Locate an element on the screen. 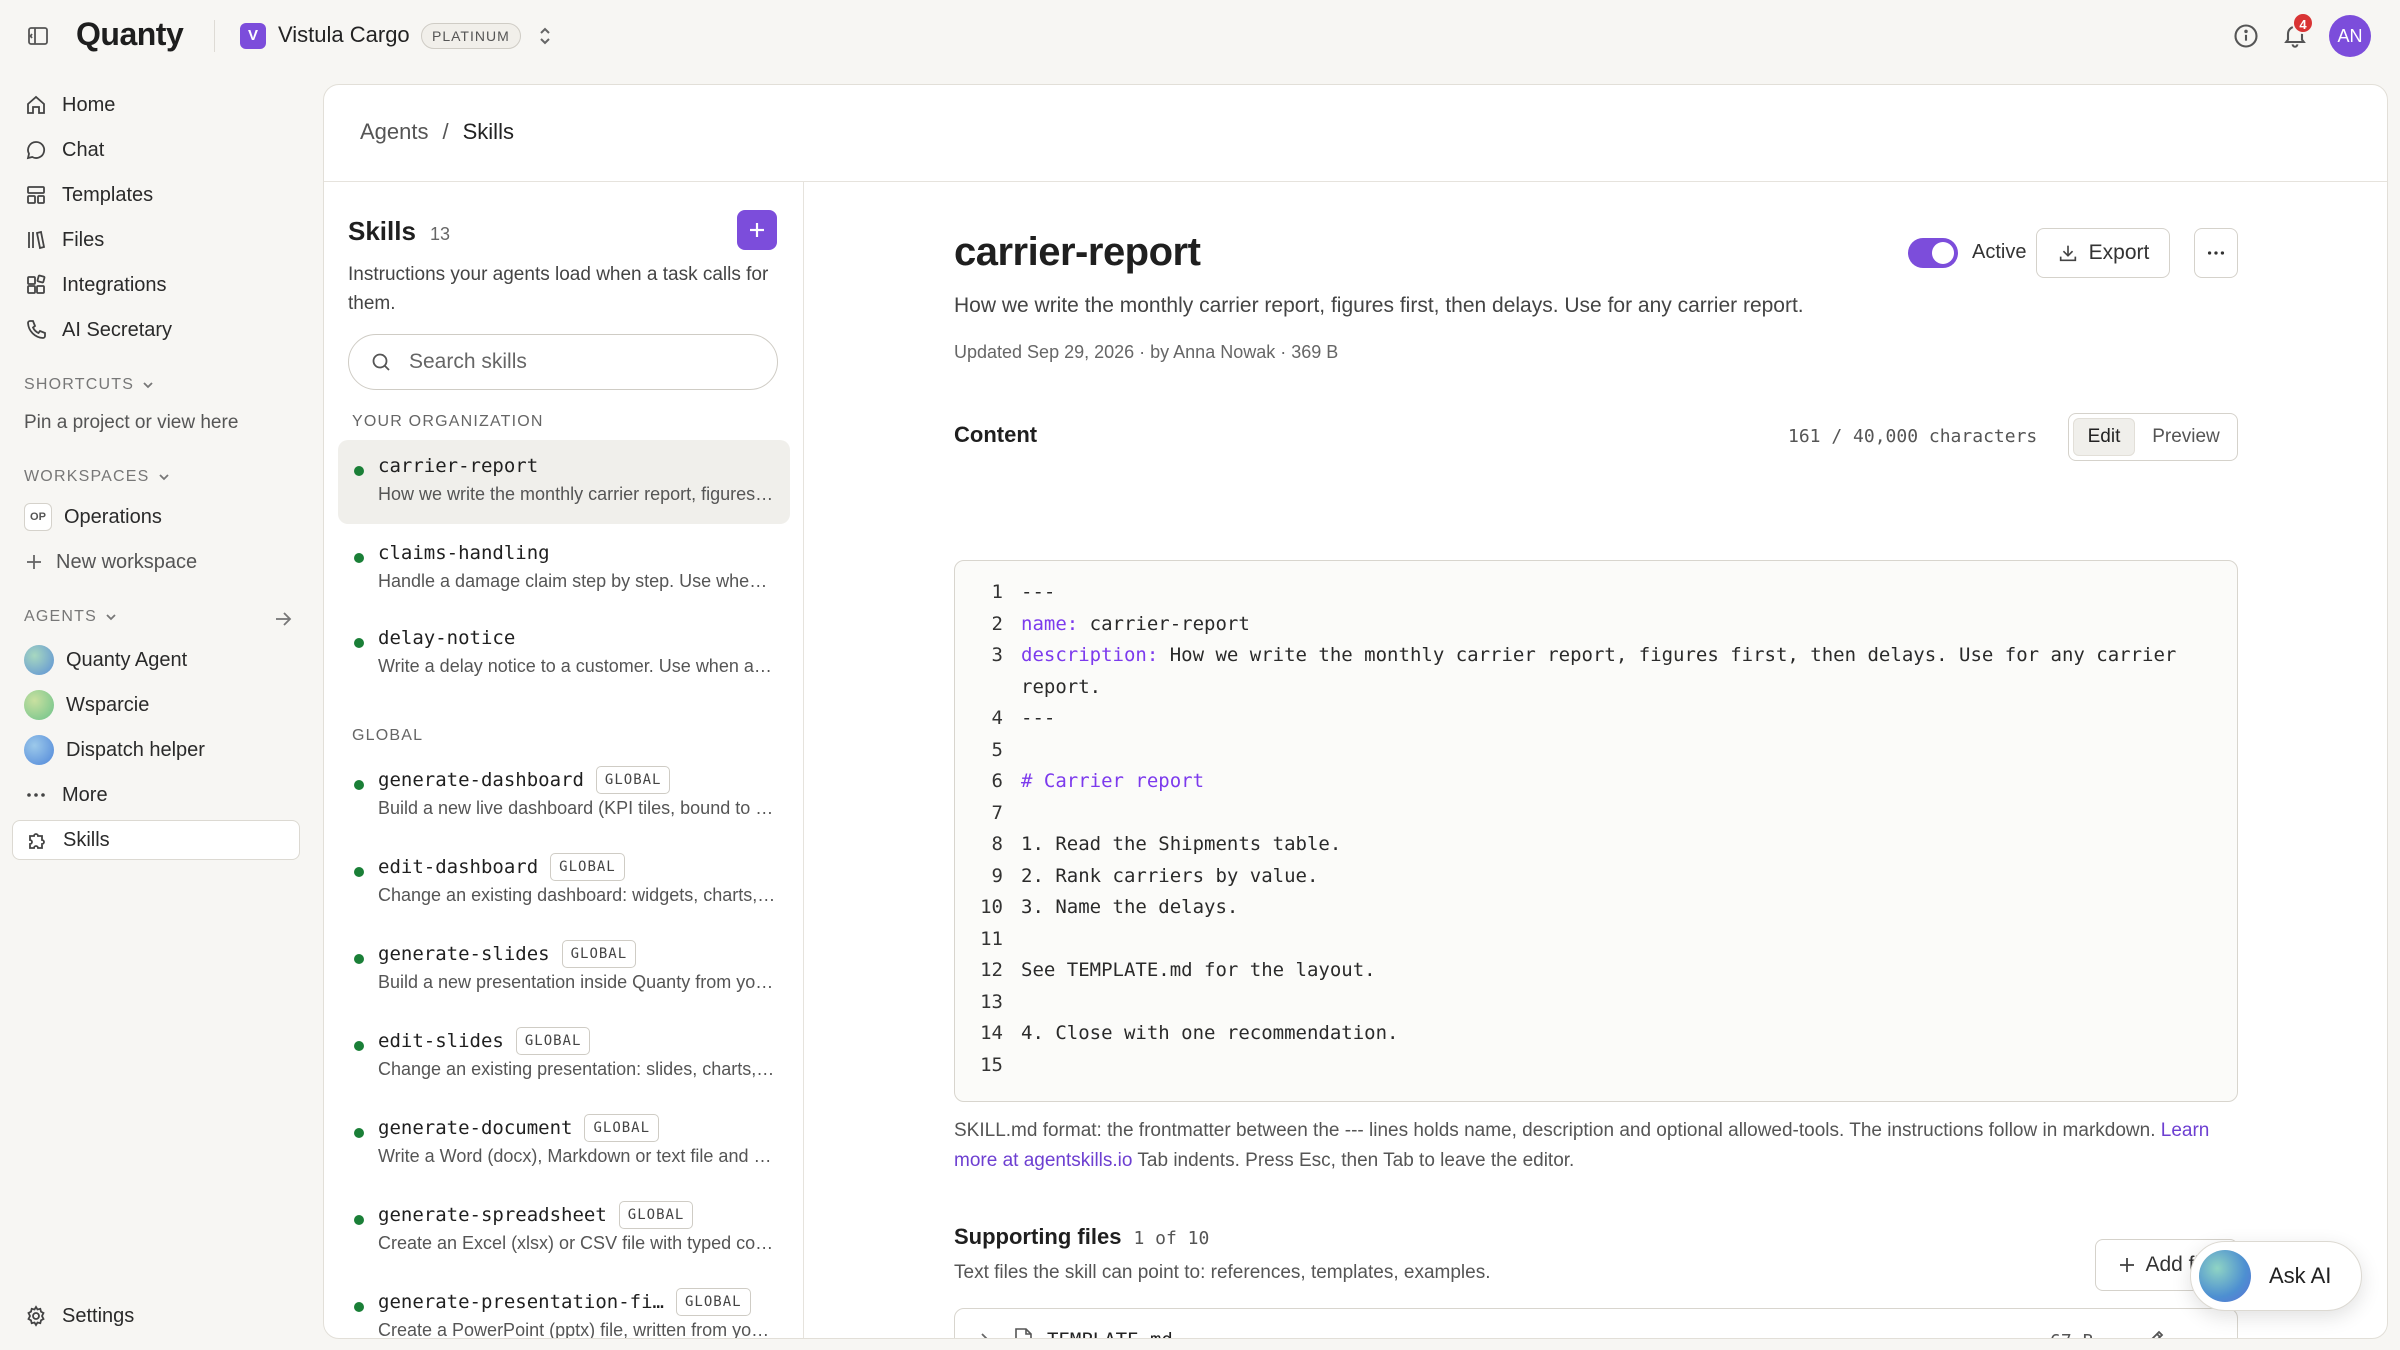 Image resolution: width=2400 pixels, height=1350 pixels. sidebar-item-label: Files is located at coordinates (83, 239).